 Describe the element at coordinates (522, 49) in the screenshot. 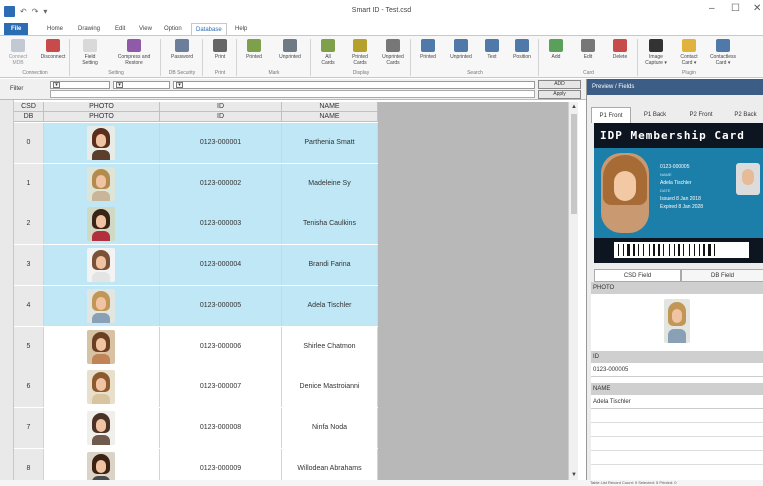

I see `ribbon-button-search-position: Position` at that location.